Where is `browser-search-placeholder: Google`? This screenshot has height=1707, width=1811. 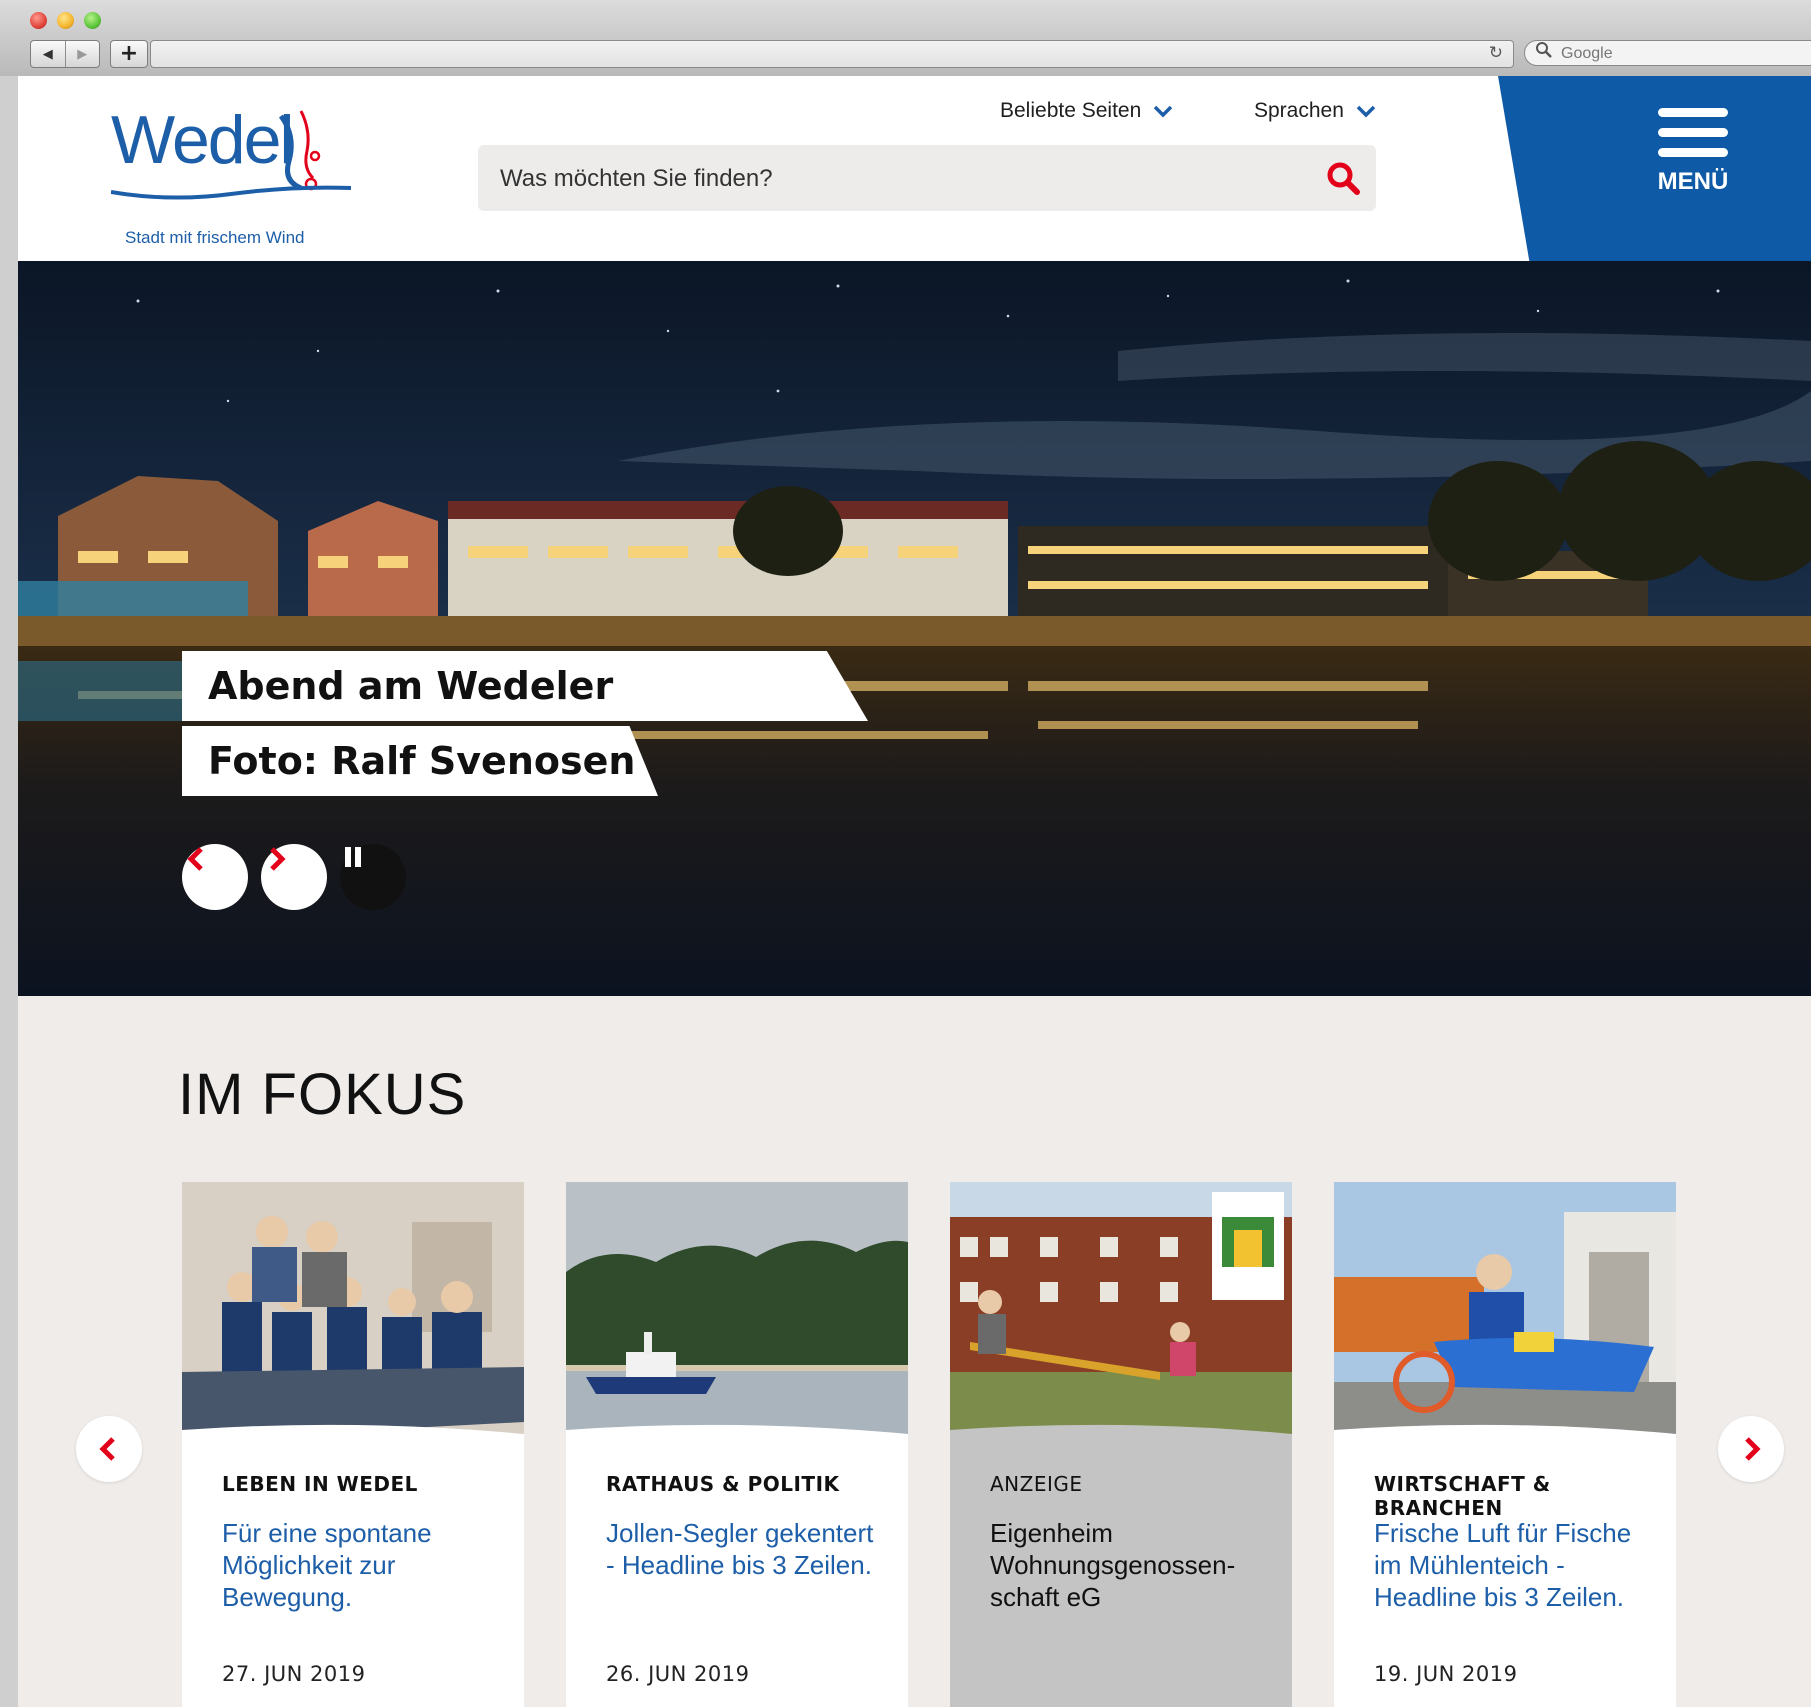
browser-search-placeholder: Google is located at coordinates (1587, 53).